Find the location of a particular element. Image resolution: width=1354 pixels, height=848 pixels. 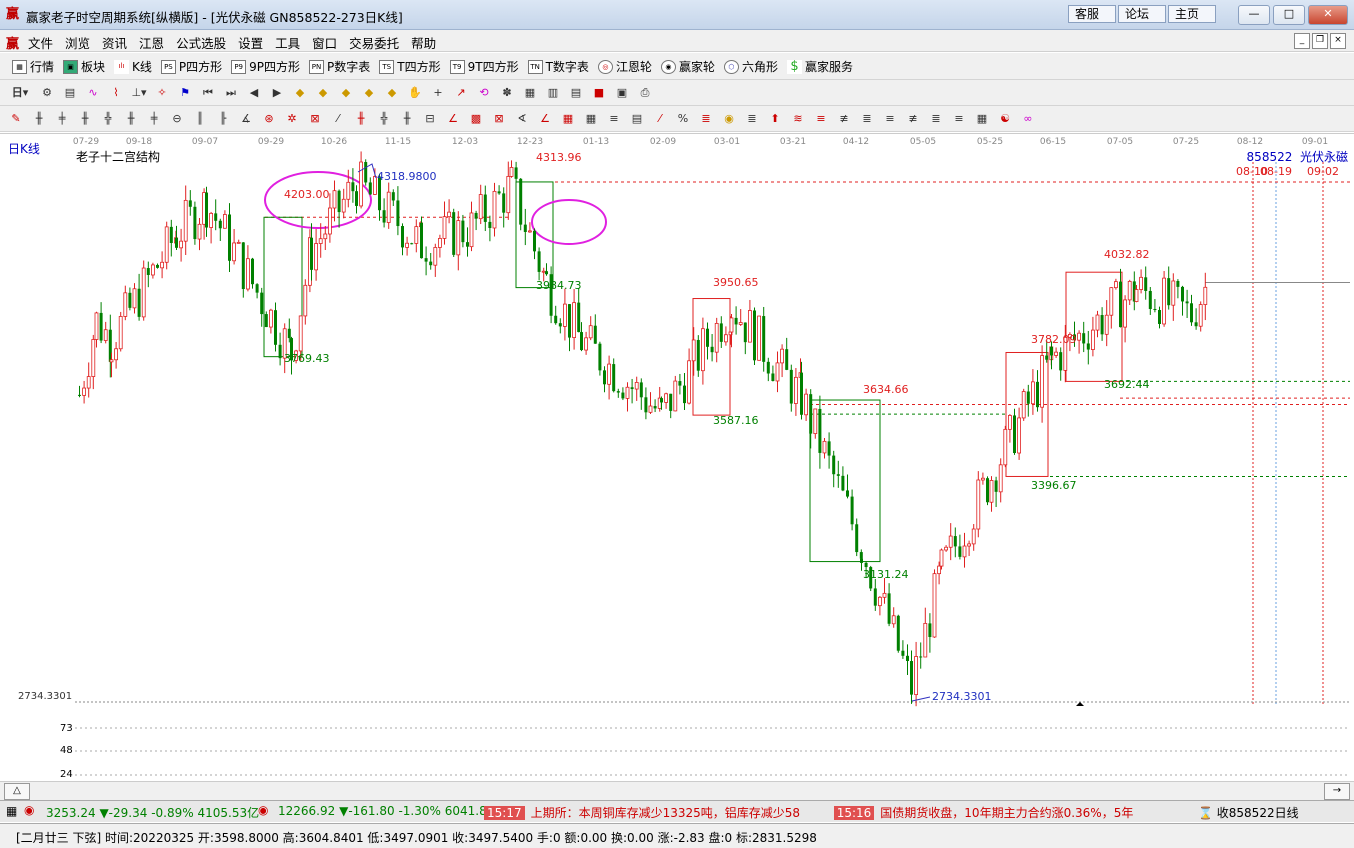

menu-info: 资讯 is located at coordinates (114, 42).